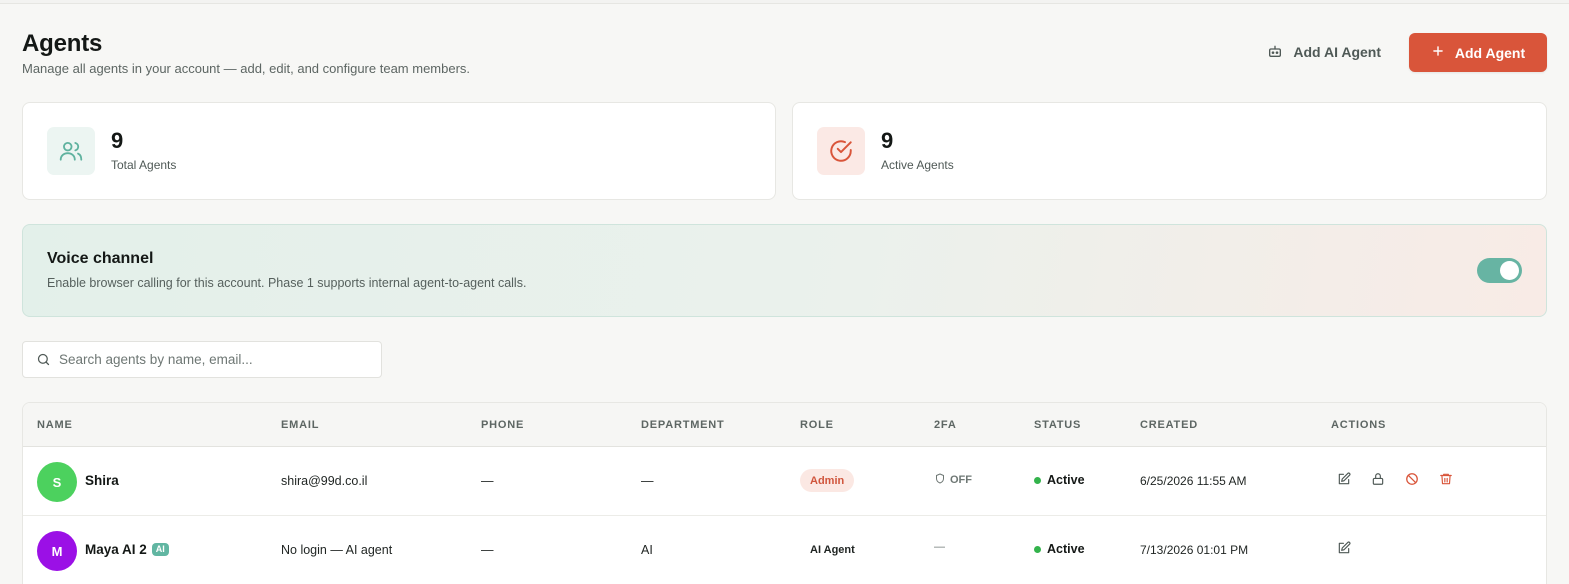  I want to click on column-header-status: STATUS, so click(1058, 425).